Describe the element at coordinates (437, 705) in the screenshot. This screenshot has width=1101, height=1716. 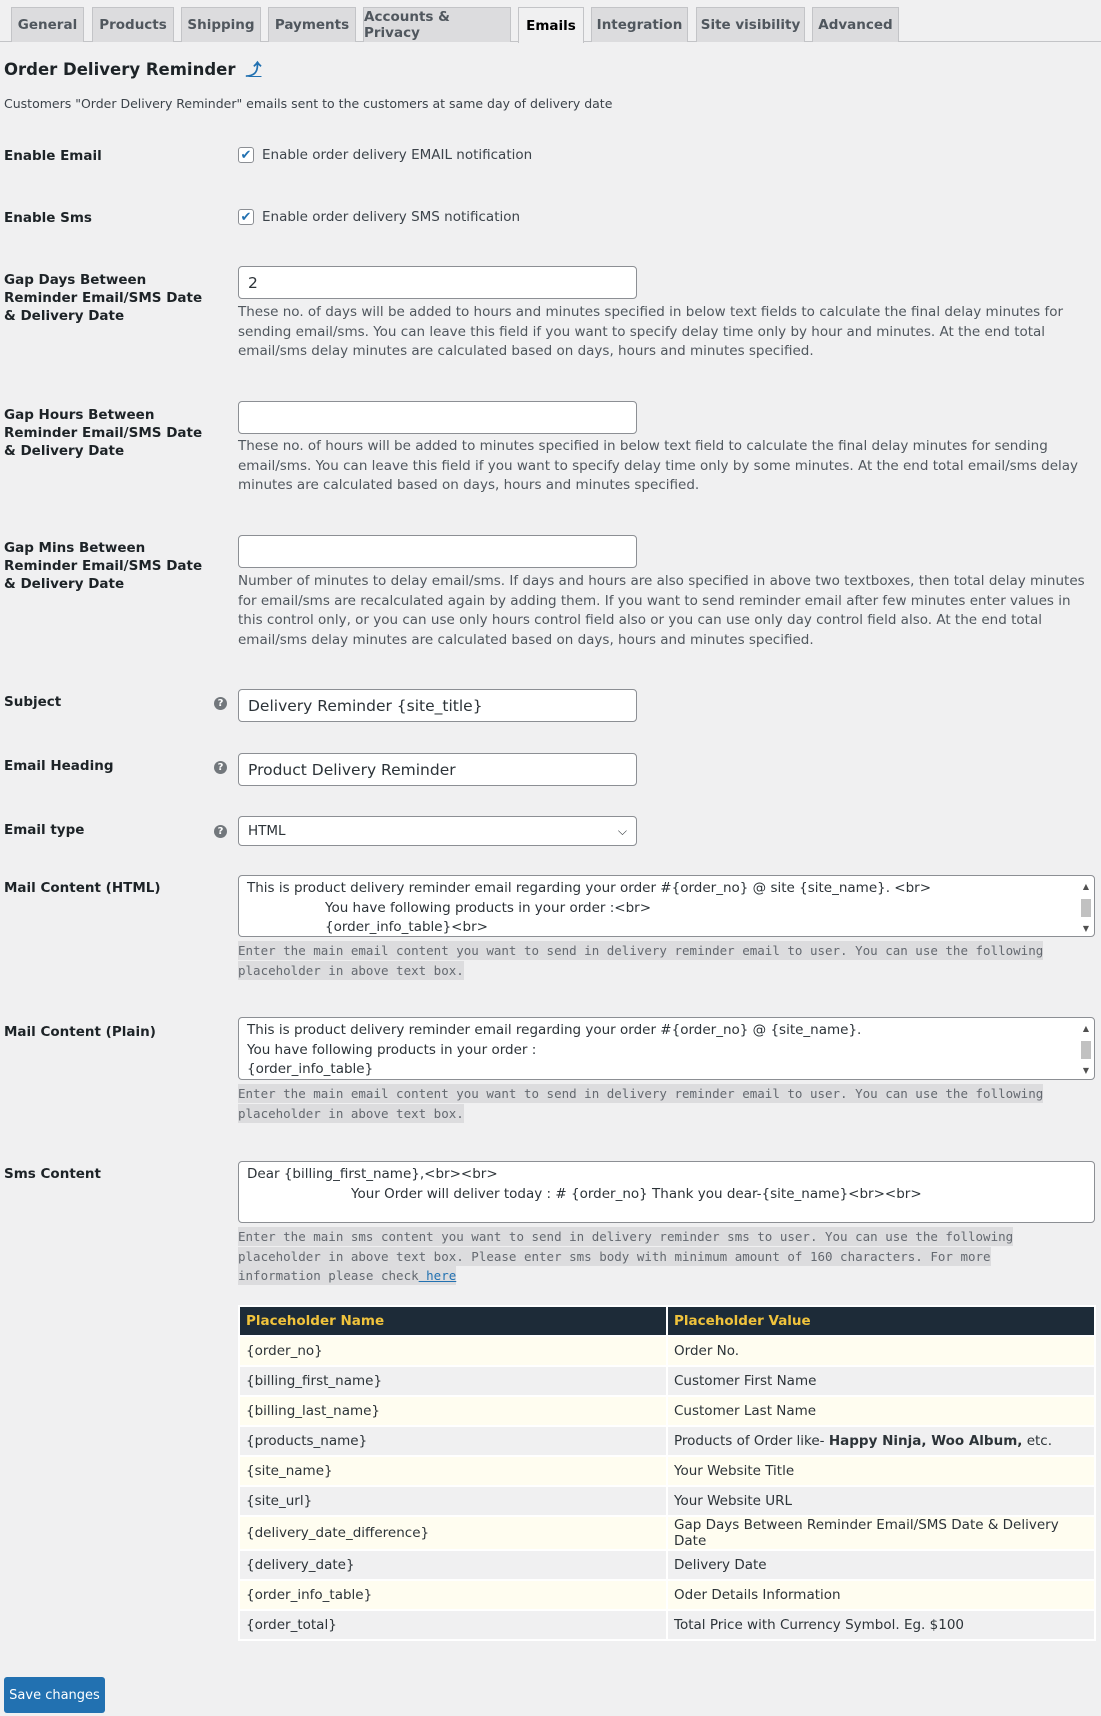
I see `subject-input: Delivery Reminder {site_title}` at that location.